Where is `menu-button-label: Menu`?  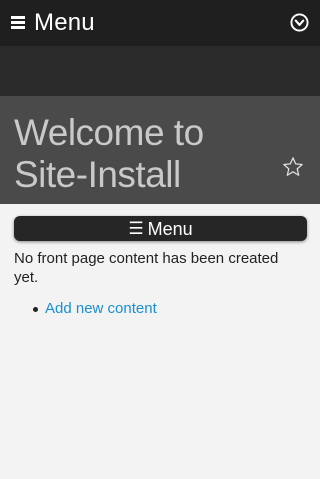
menu-button-label: Menu is located at coordinates (170, 228).